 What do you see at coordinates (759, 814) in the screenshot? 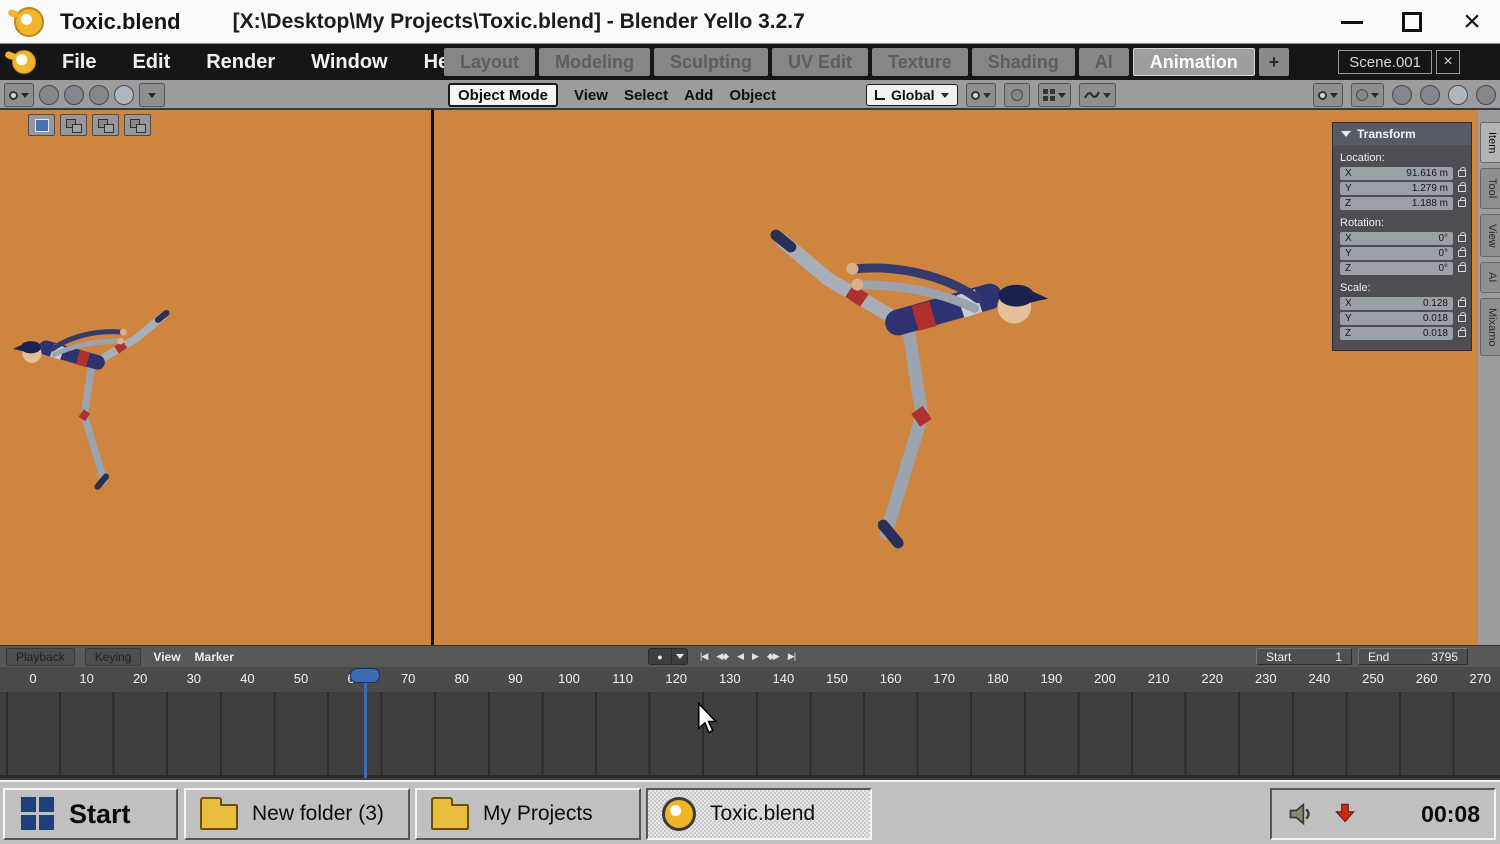
I see `taskbar-button-toxic-blend: Toxic.blend` at bounding box center [759, 814].